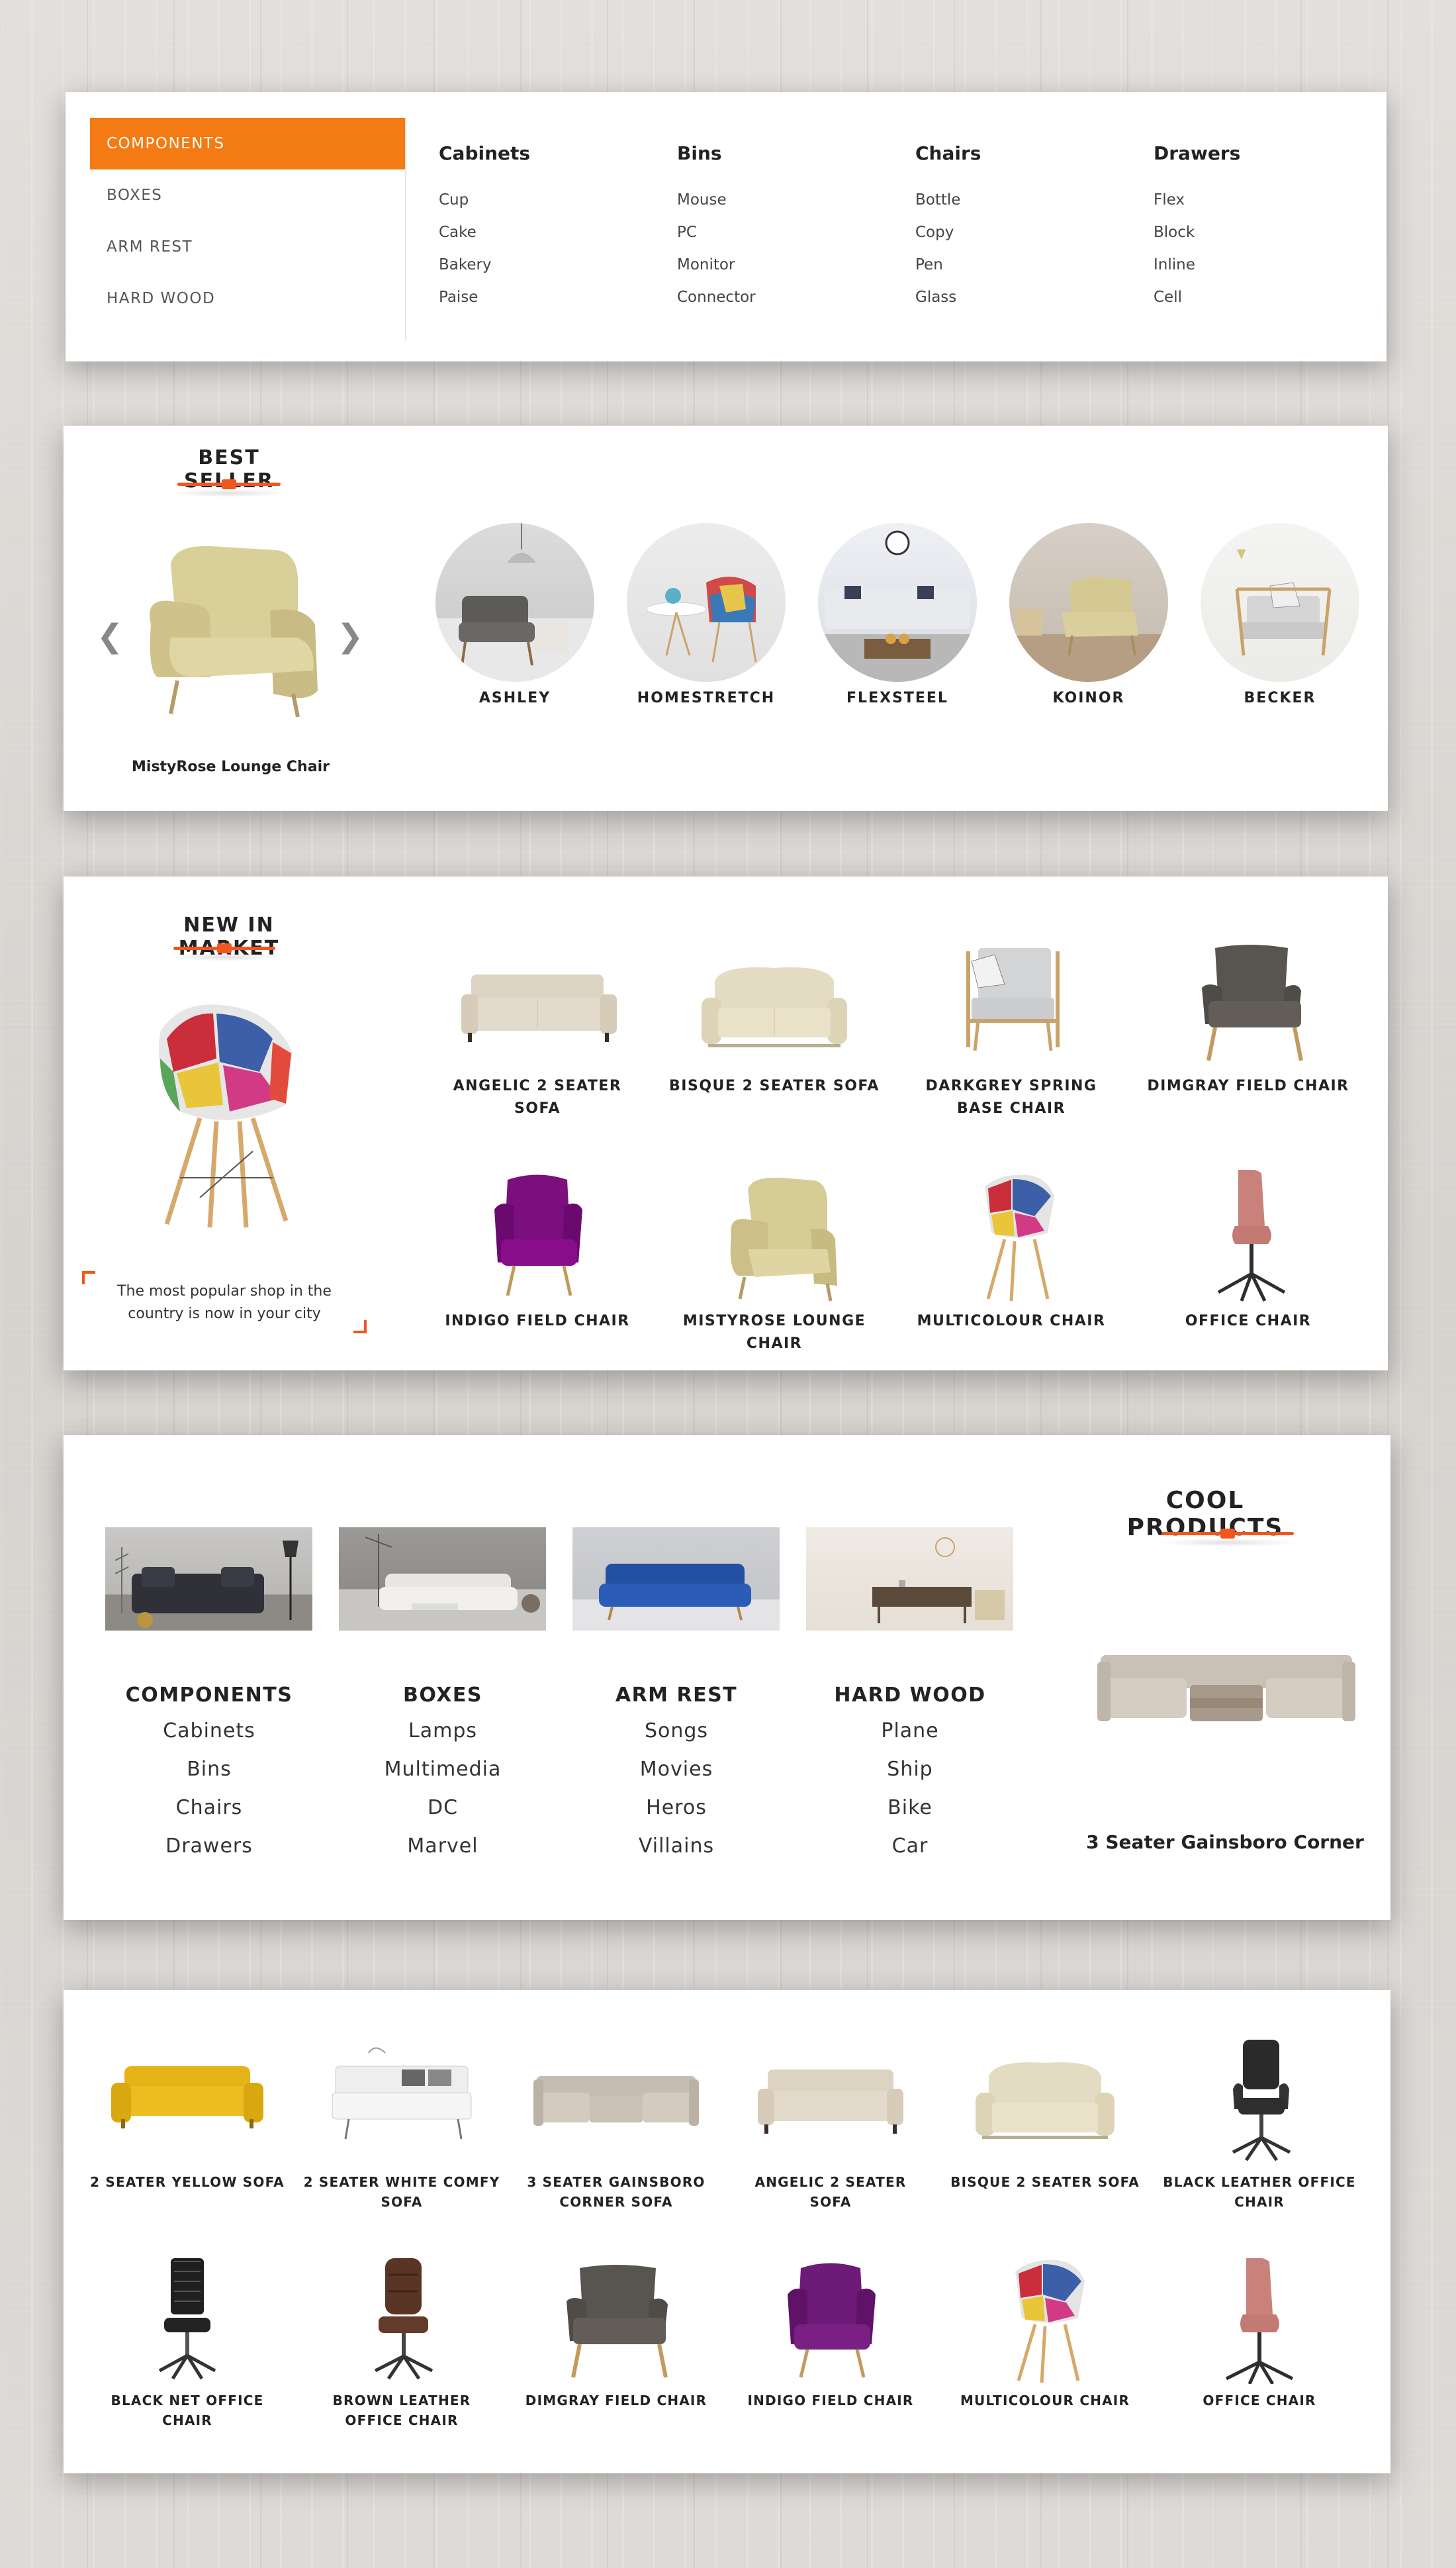 The image size is (1456, 2568). Describe the element at coordinates (247, 247) in the screenshot. I see `menu-item-arm-rest: ARM REST` at that location.